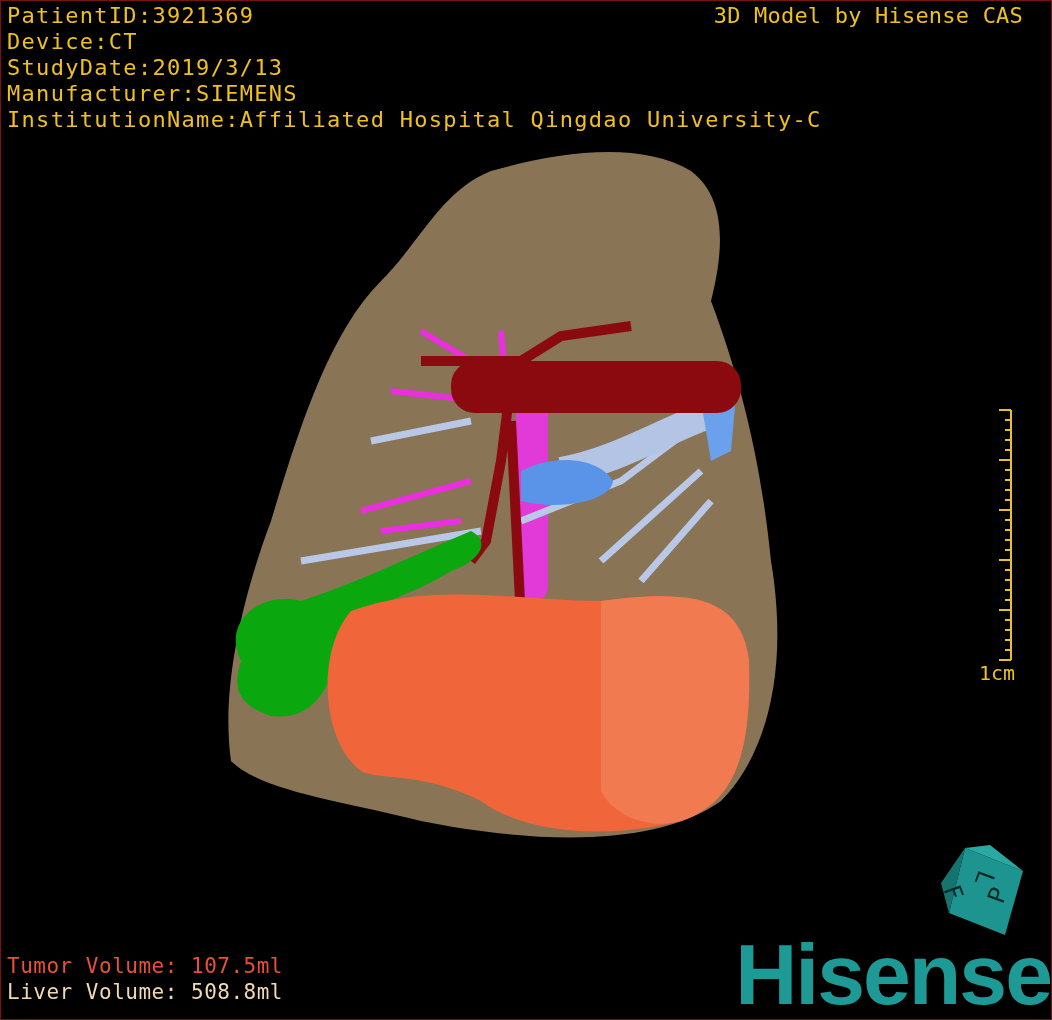  I want to click on patient-info-text: StudyDate:2019/3/13, so click(145, 68).